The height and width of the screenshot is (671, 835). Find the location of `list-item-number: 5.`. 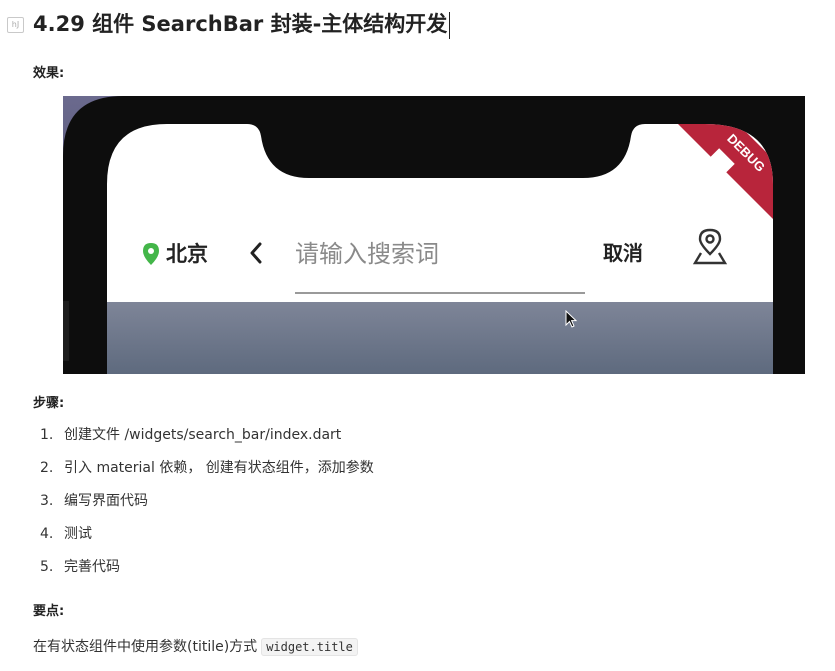

list-item-number: 5. is located at coordinates (47, 567).